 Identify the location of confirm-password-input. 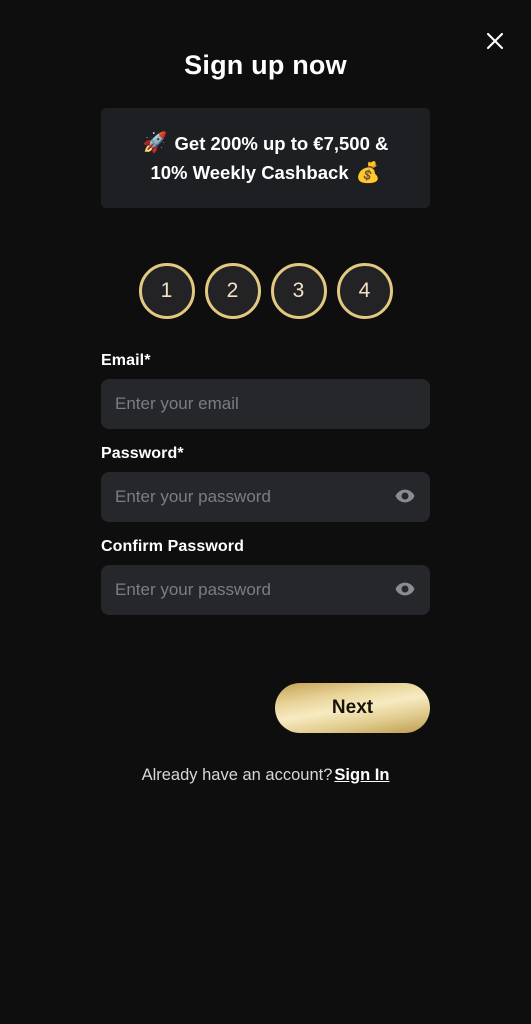
(265, 590).